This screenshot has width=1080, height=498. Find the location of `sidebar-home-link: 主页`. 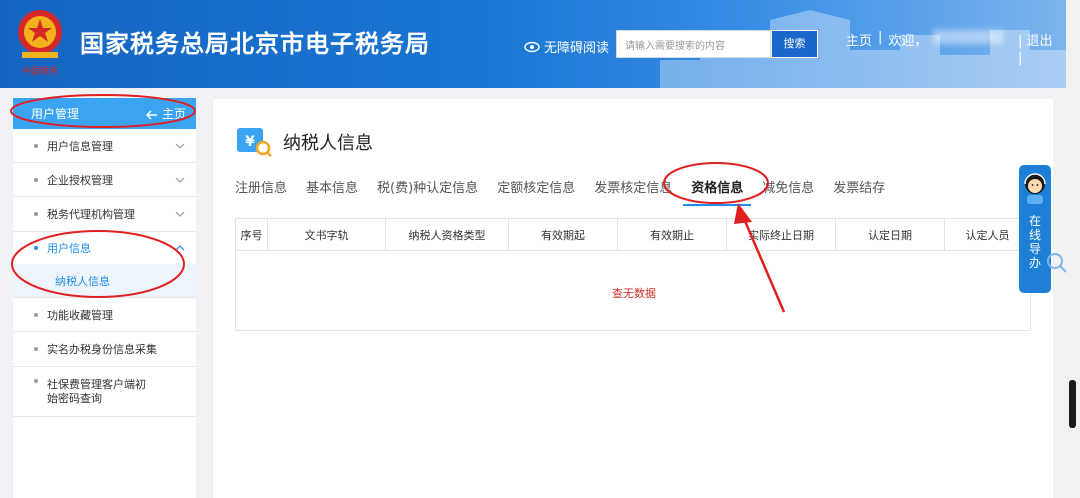

sidebar-home-link: 主页 is located at coordinates (166, 113).